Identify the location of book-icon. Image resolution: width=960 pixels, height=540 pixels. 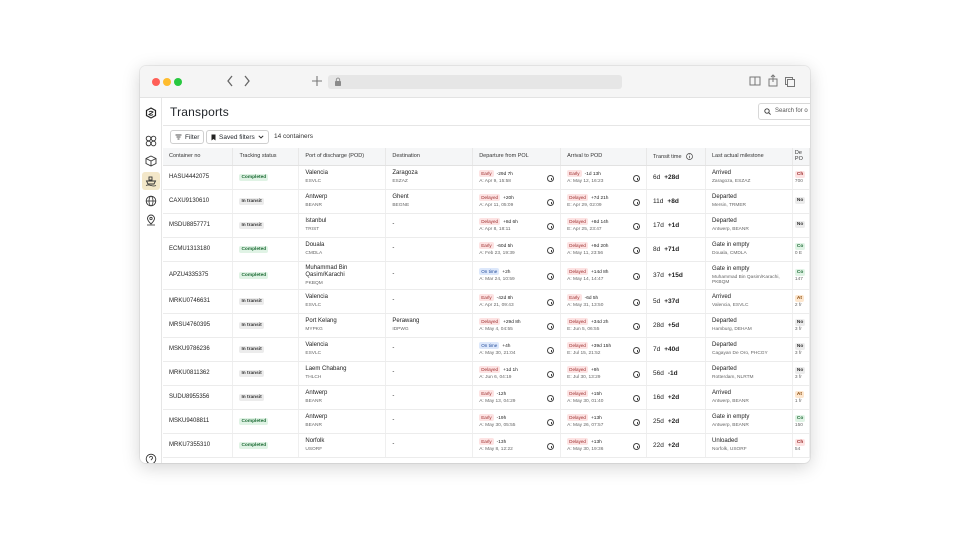
(755, 81).